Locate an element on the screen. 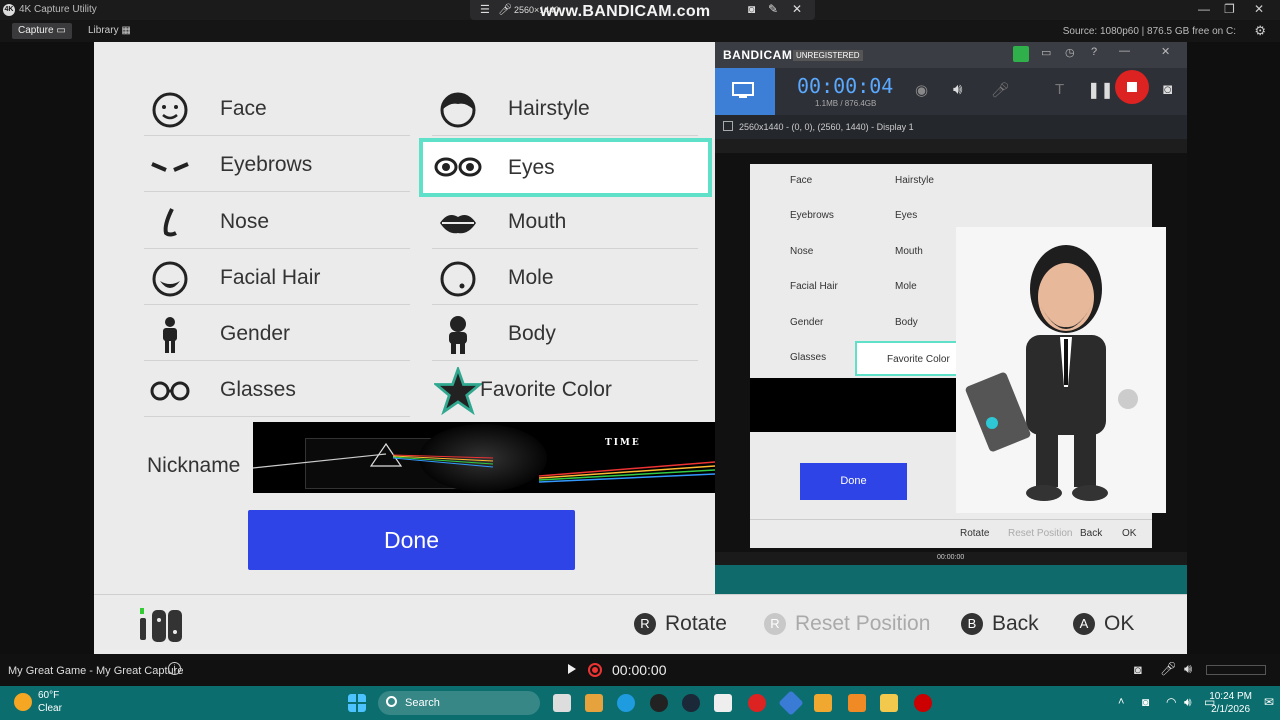 This screenshot has width=1280, height=720. menu-icon: ☰ is located at coordinates (485, 9).